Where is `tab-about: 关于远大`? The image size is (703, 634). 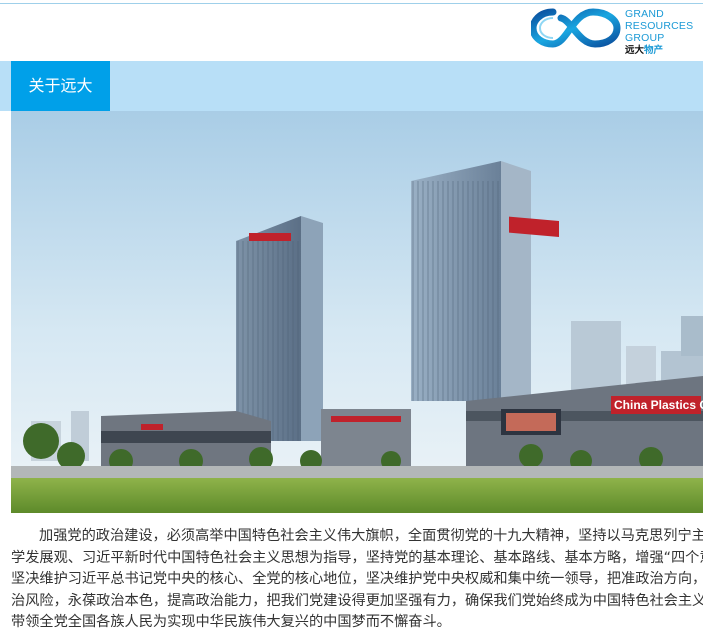
tab-about: 关于远大 is located at coordinates (60, 86).